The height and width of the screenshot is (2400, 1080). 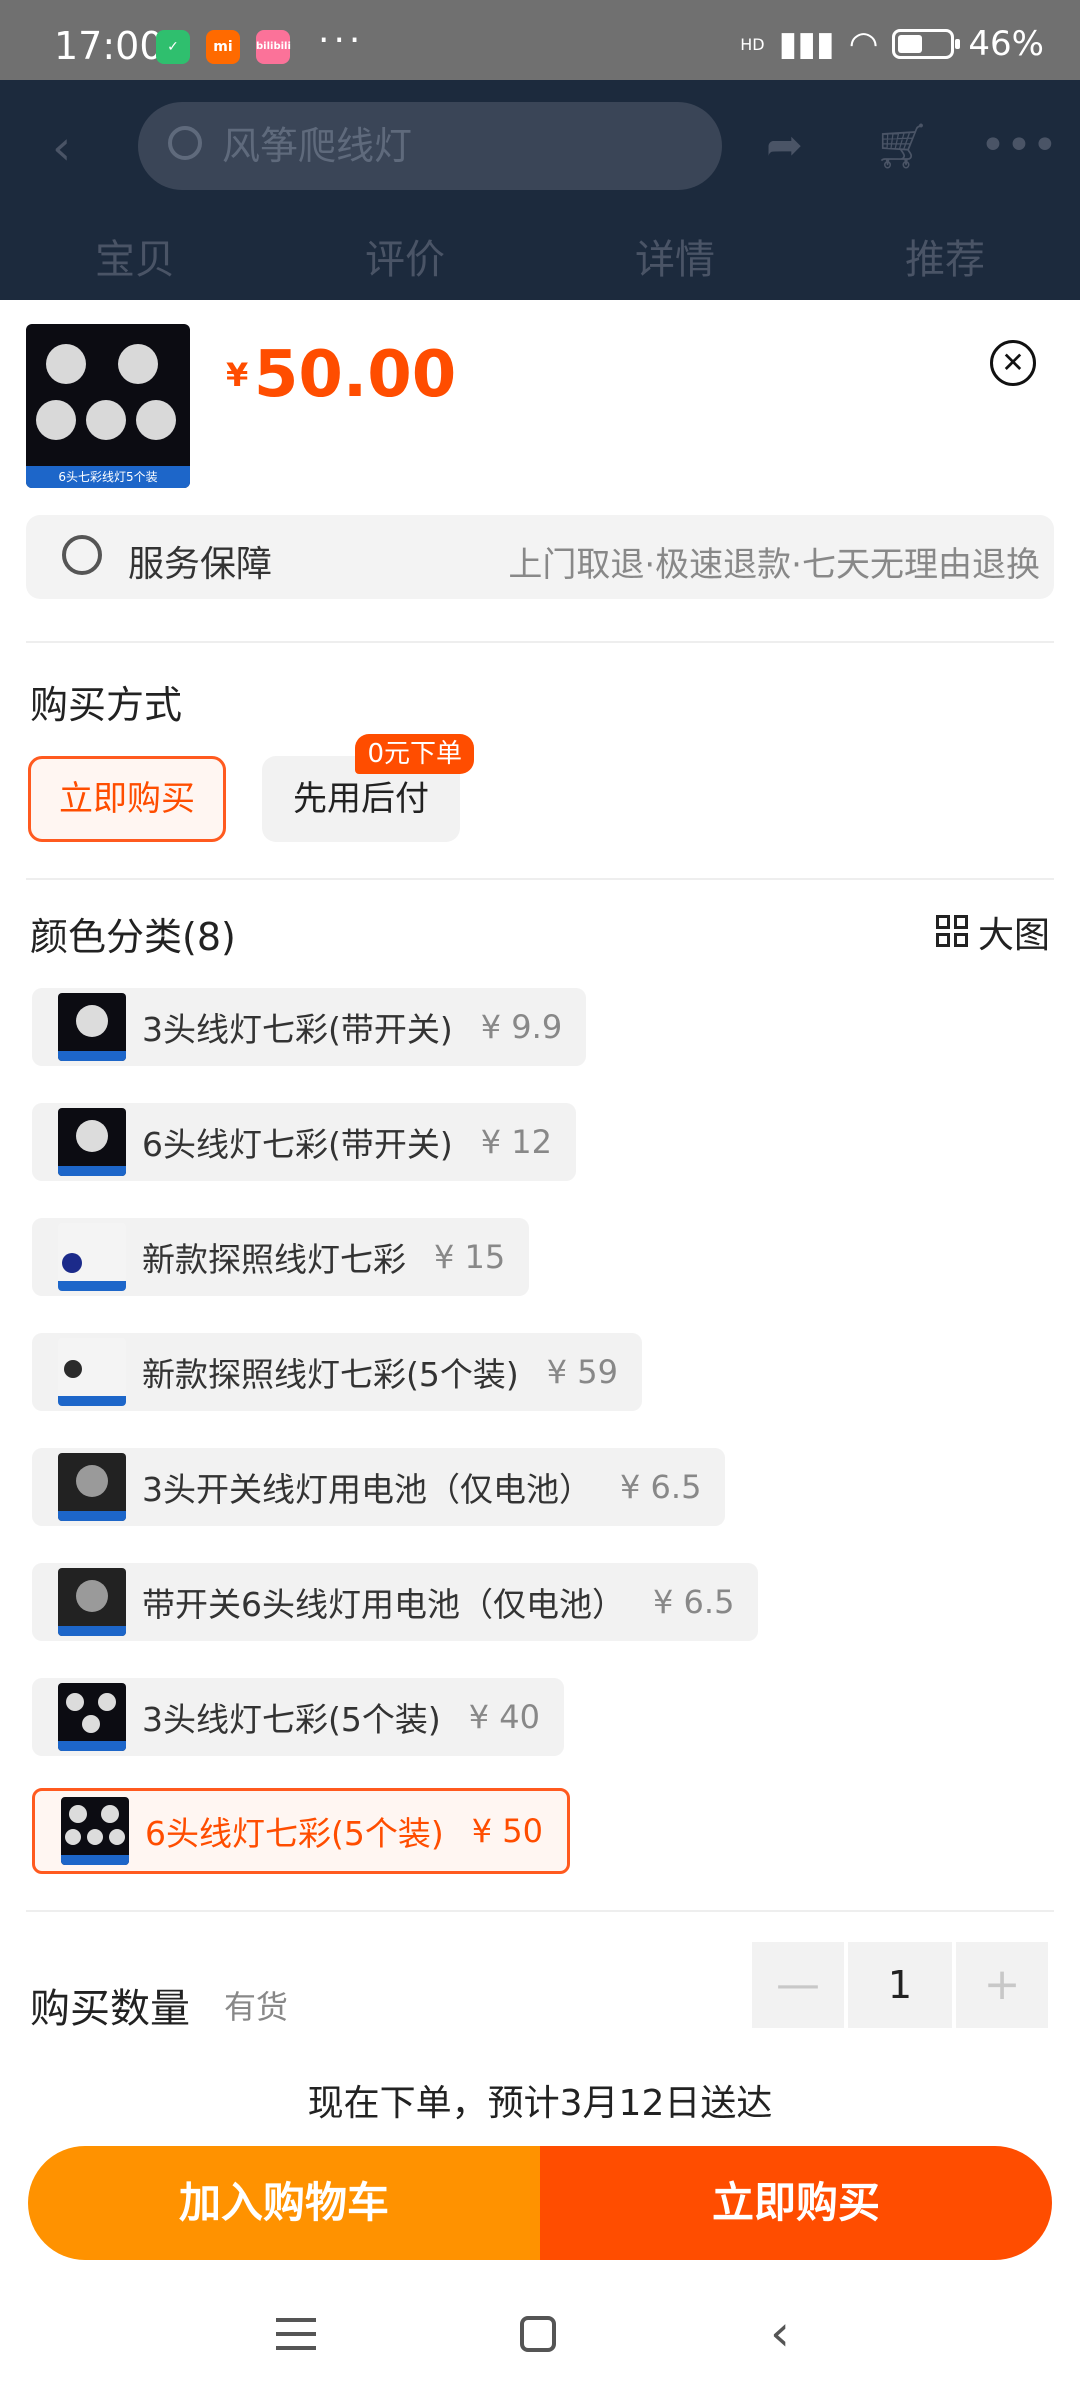 I want to click on buy-now-option-label: 立即购买, so click(x=127, y=799).